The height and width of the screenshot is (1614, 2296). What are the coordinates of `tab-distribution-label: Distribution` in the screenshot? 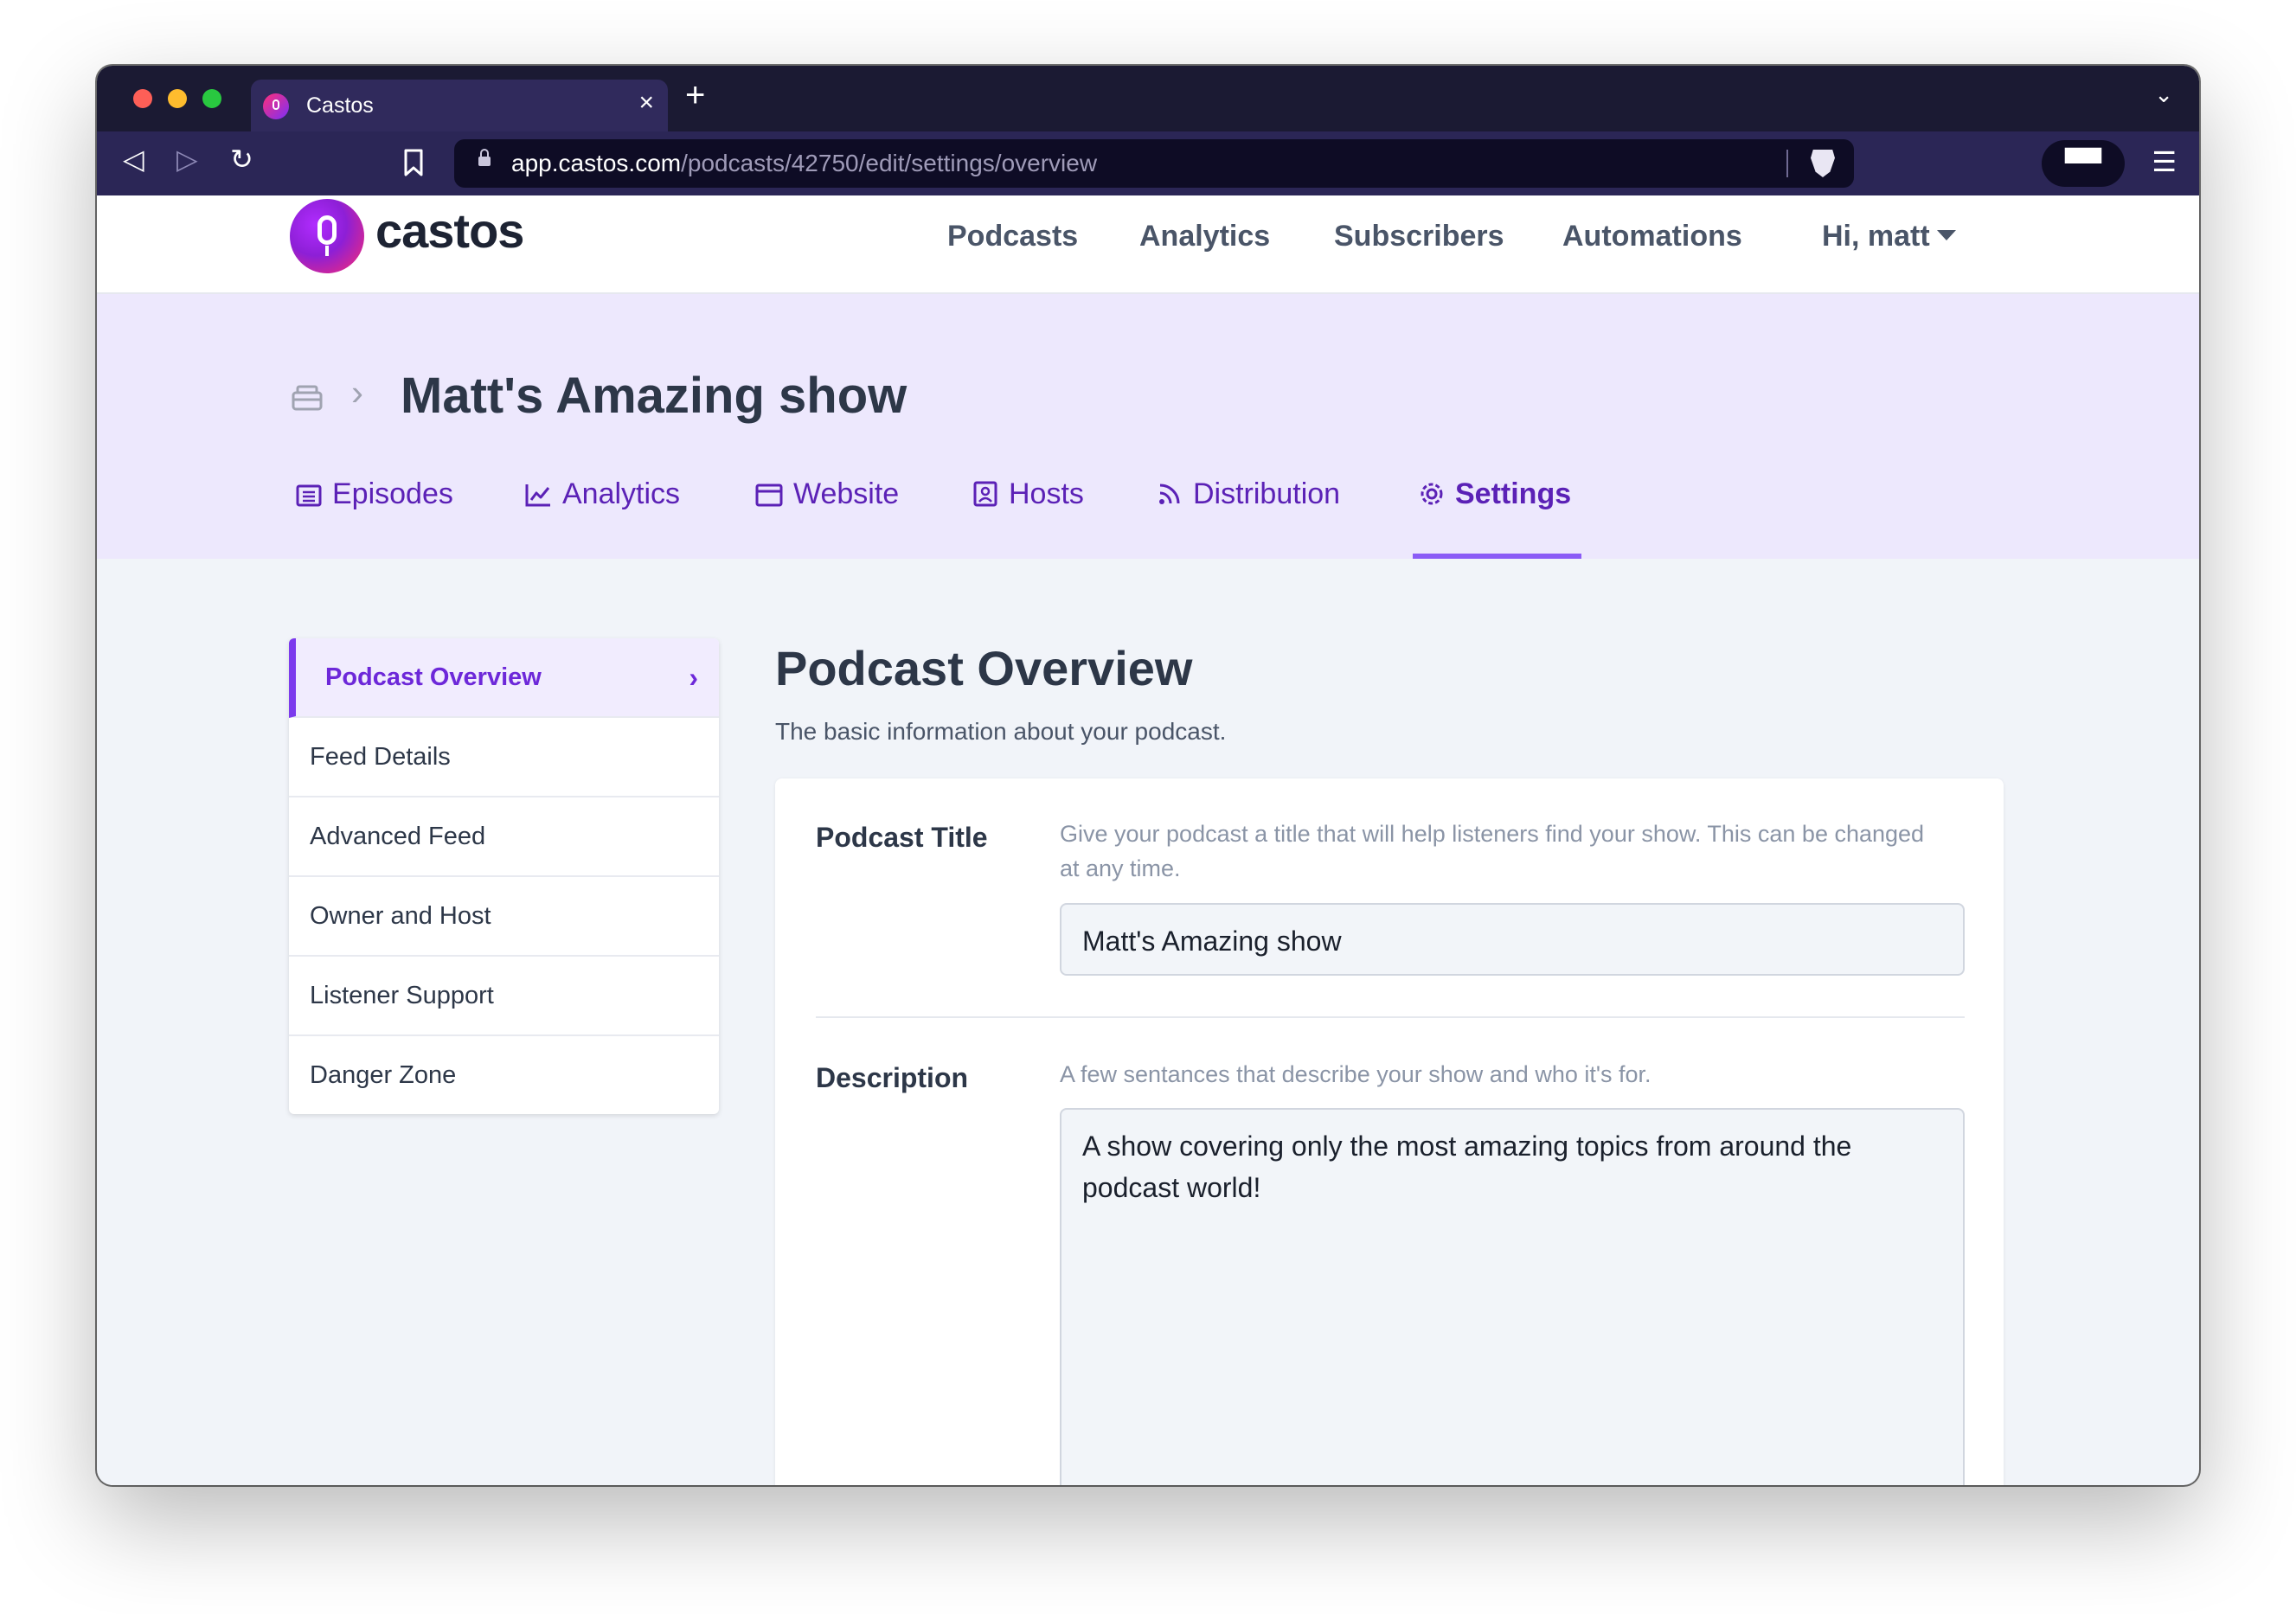 It's located at (1267, 494).